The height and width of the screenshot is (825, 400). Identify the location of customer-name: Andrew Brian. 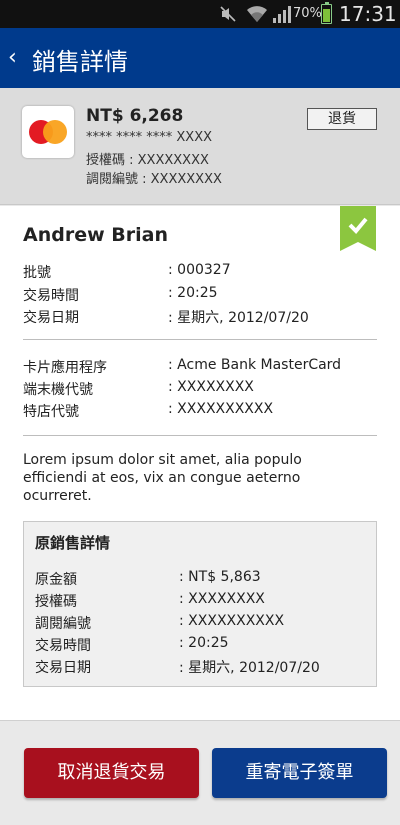
(95, 235).